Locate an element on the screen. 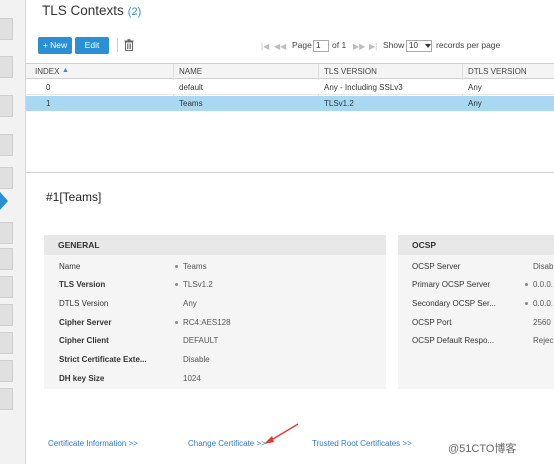 The width and height of the screenshot is (554, 464). field-value-primary-ocsp: 0.0.0. is located at coordinates (543, 284).